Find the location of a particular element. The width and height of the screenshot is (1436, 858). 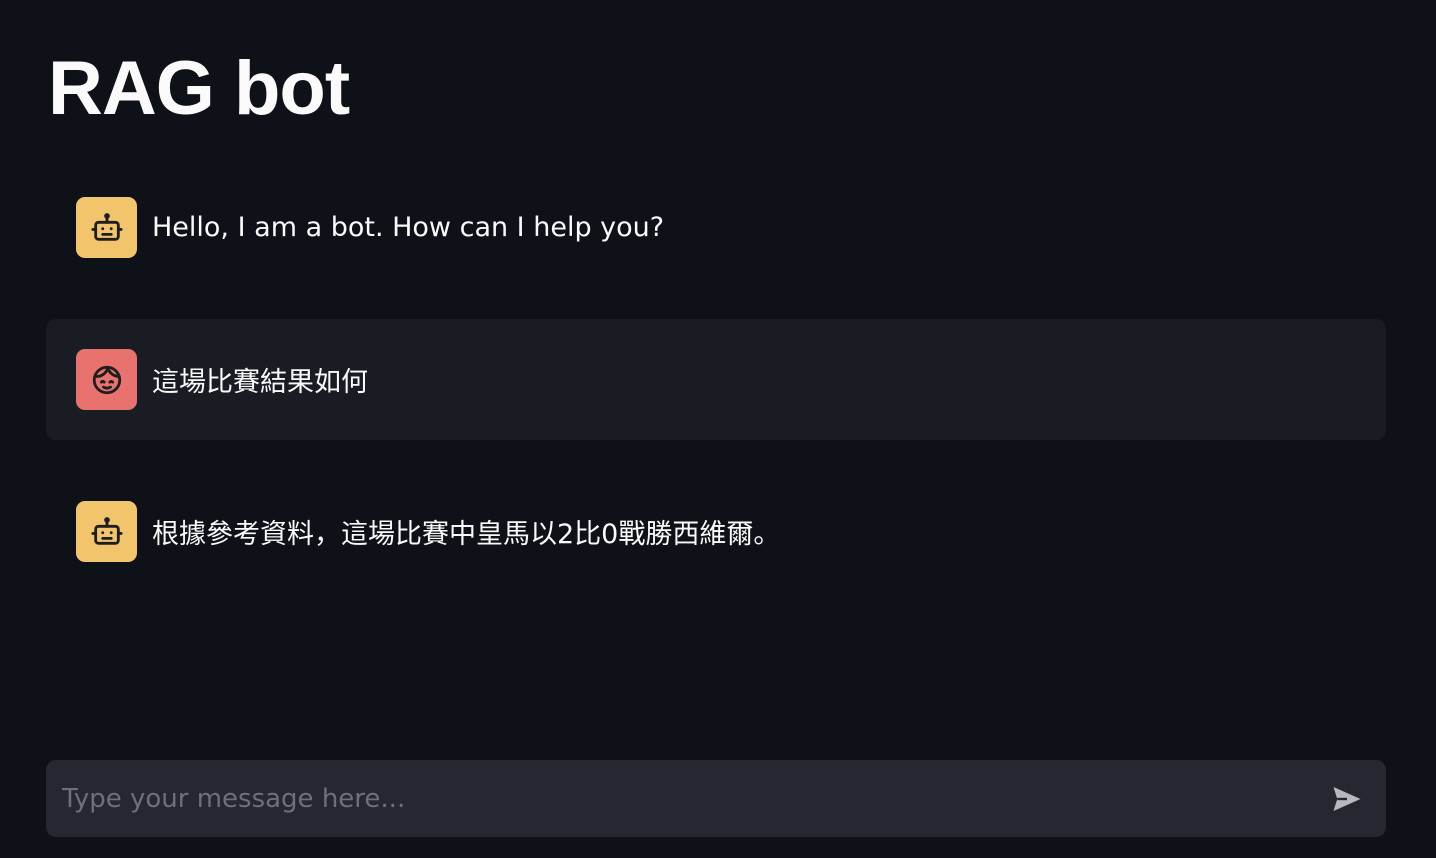

send-icon is located at coordinates (1347, 799).